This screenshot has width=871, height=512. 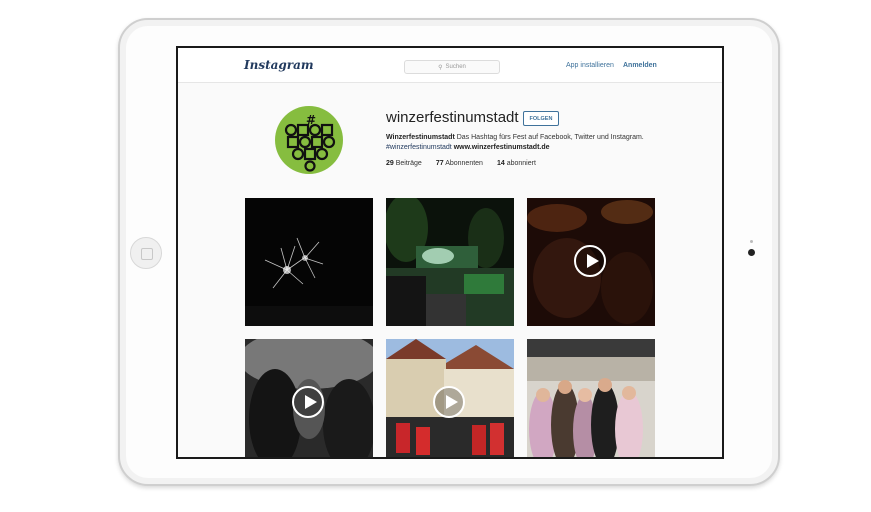 I want to click on instagram-logo: Instagram, so click(x=279, y=65).